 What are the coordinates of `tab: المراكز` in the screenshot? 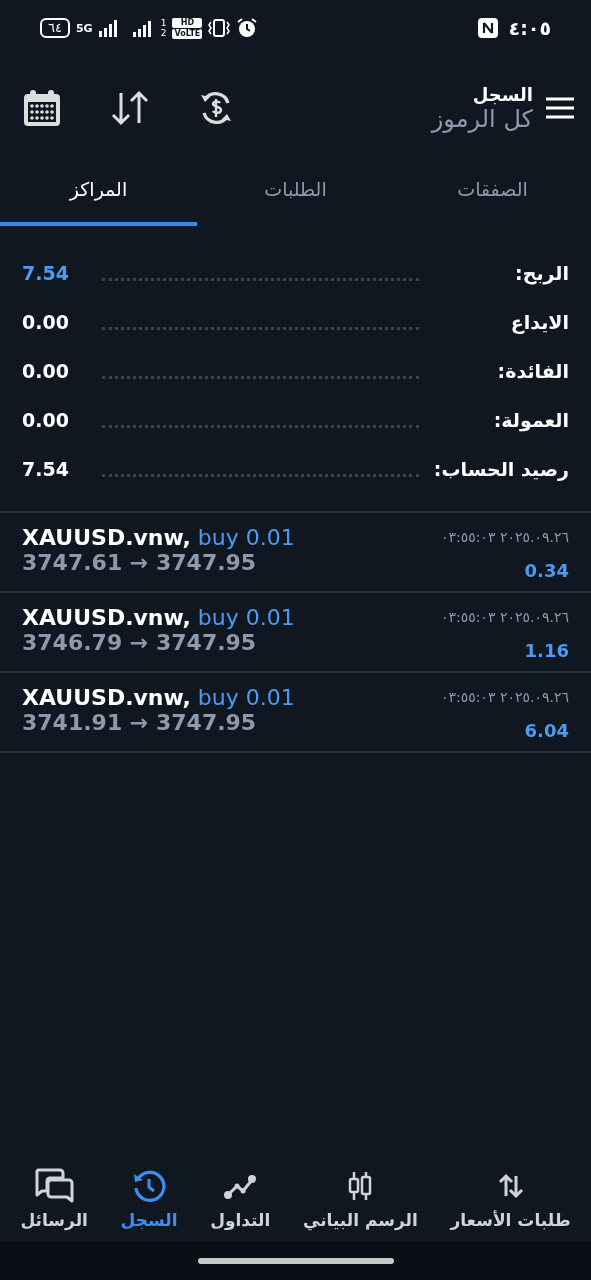 It's located at (98, 196).